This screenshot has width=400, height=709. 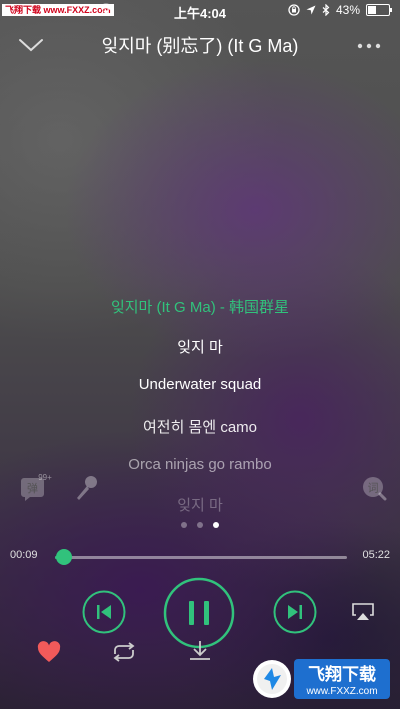 I want to click on watermark-bottom-right: 飞翔下载 www.FXXZ.com, so click(x=321, y=679).